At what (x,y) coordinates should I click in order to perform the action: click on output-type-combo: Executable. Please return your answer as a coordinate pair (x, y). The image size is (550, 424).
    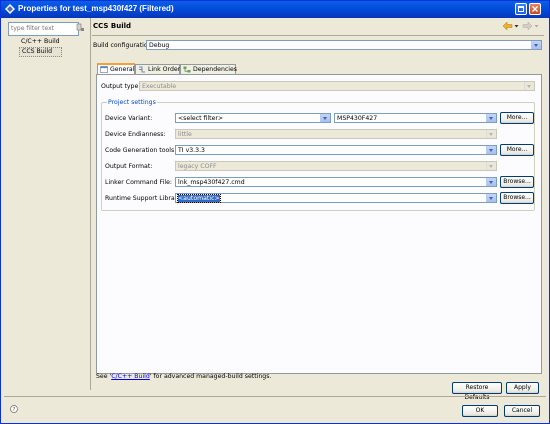
    Looking at the image, I should click on (337, 86).